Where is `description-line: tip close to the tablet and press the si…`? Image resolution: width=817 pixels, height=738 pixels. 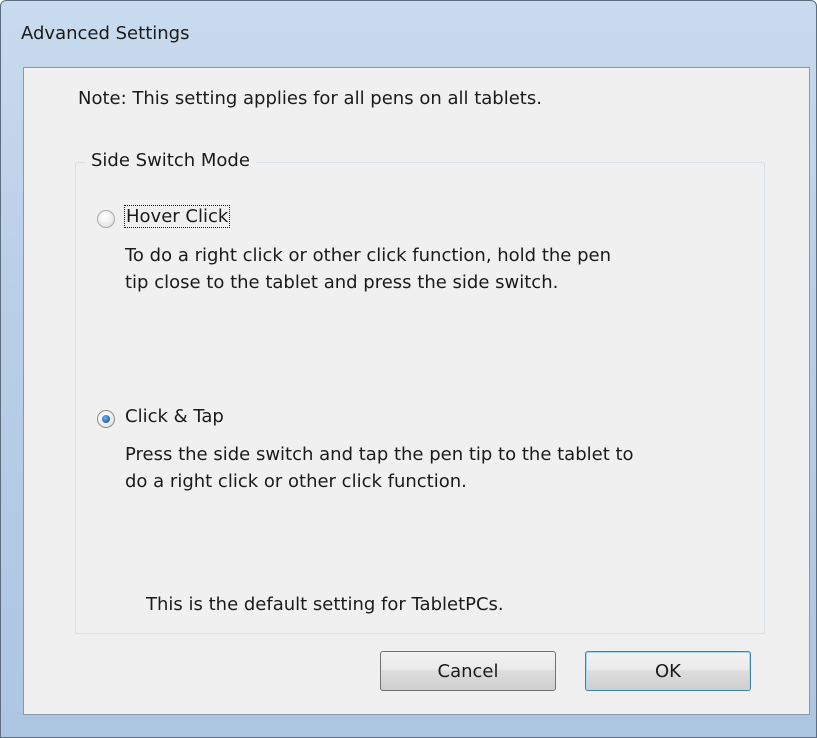
description-line: tip close to the tablet and press the si… is located at coordinates (342, 282).